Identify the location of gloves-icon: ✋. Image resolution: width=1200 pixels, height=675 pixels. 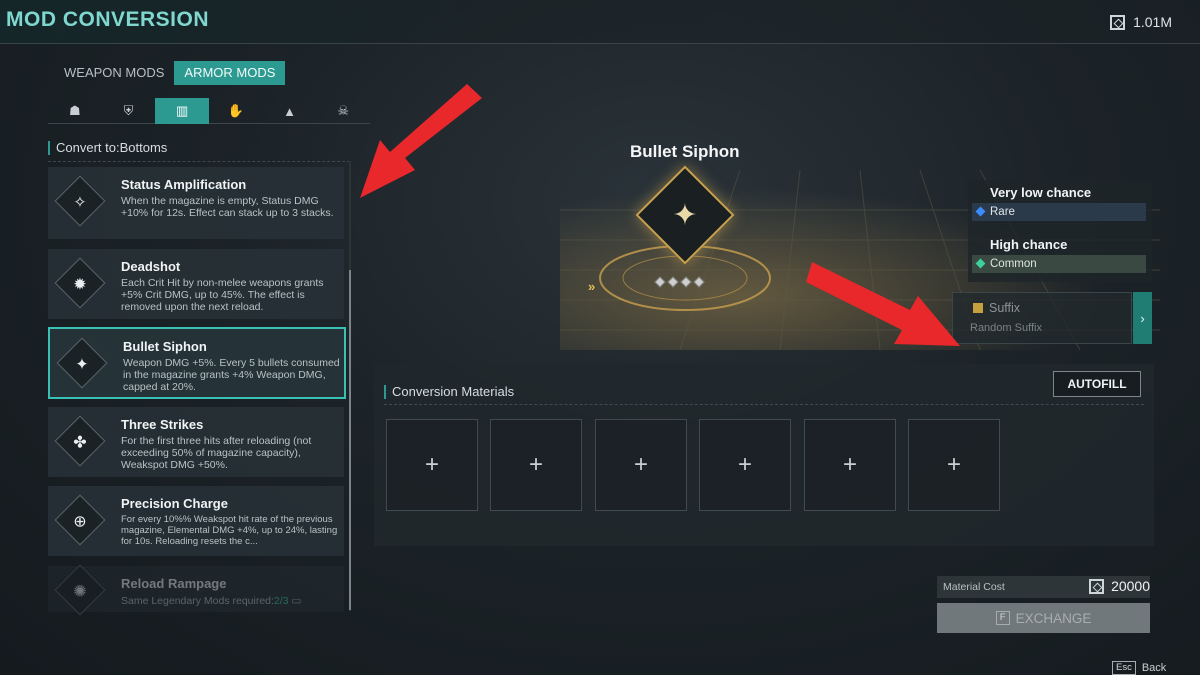
(236, 111).